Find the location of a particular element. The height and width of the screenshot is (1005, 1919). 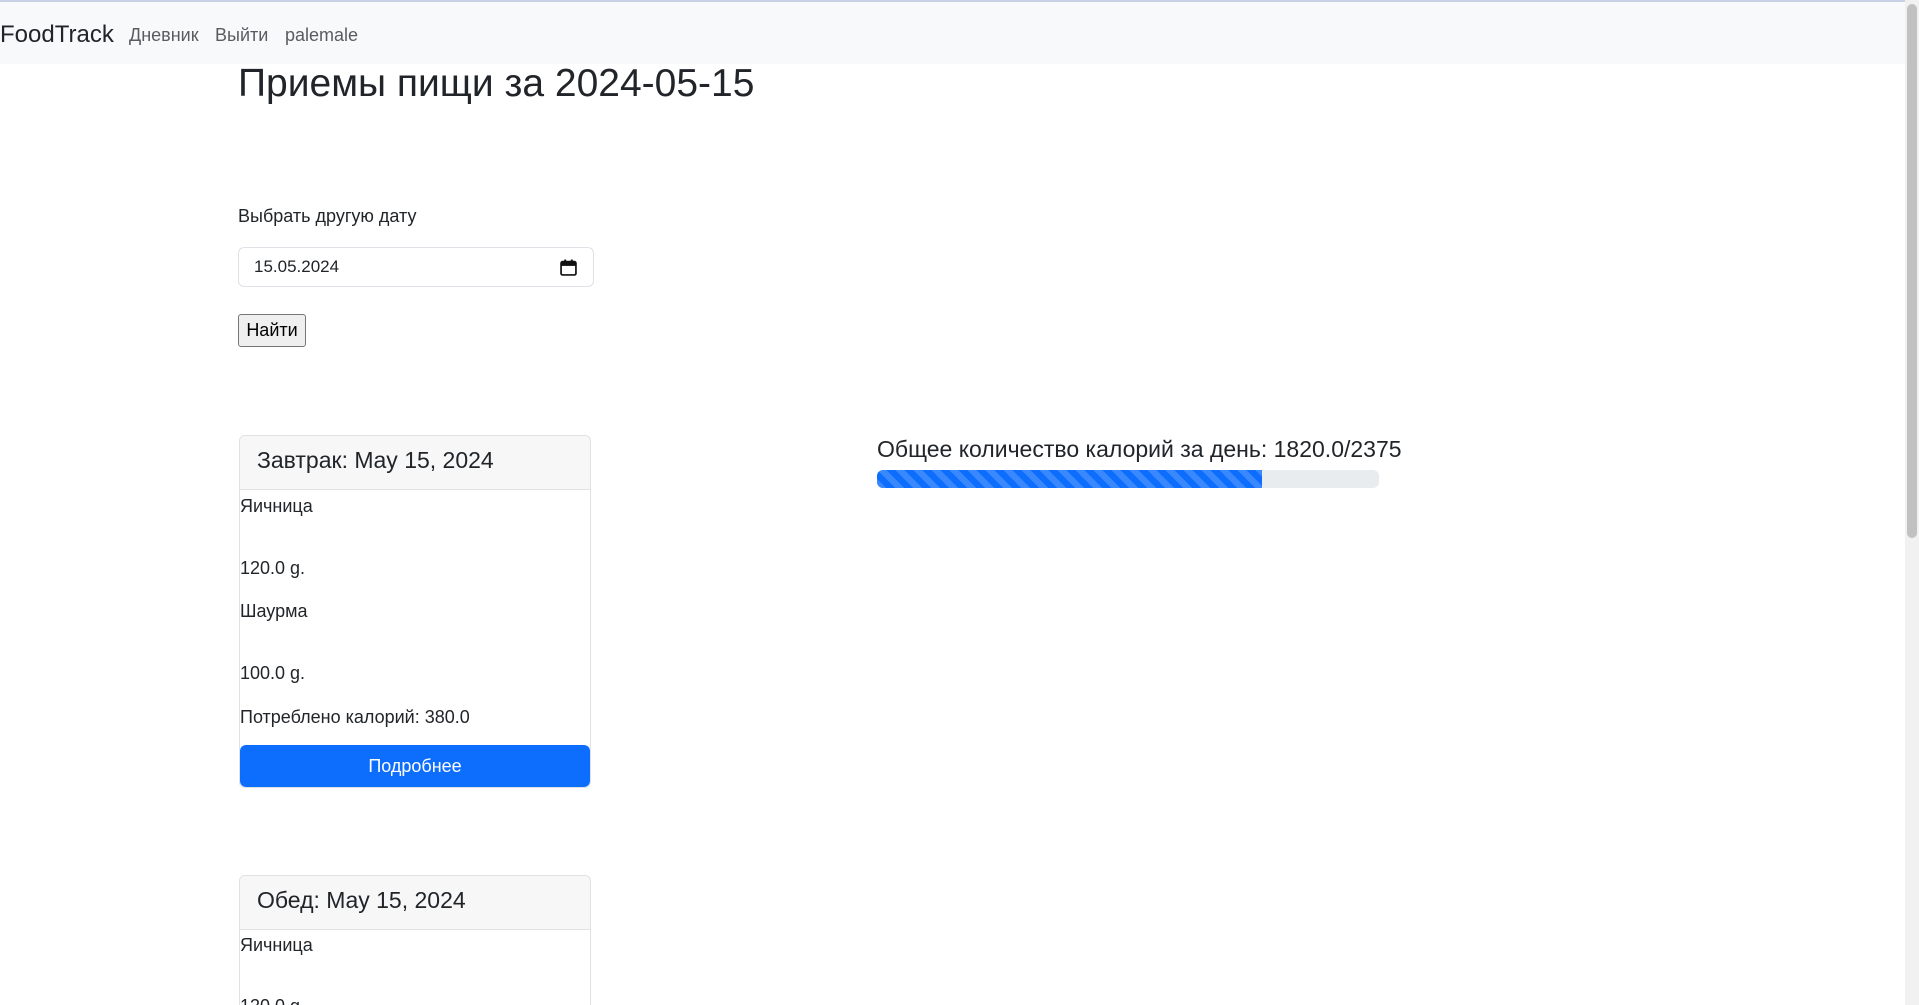

find-button: Найти is located at coordinates (272, 330).